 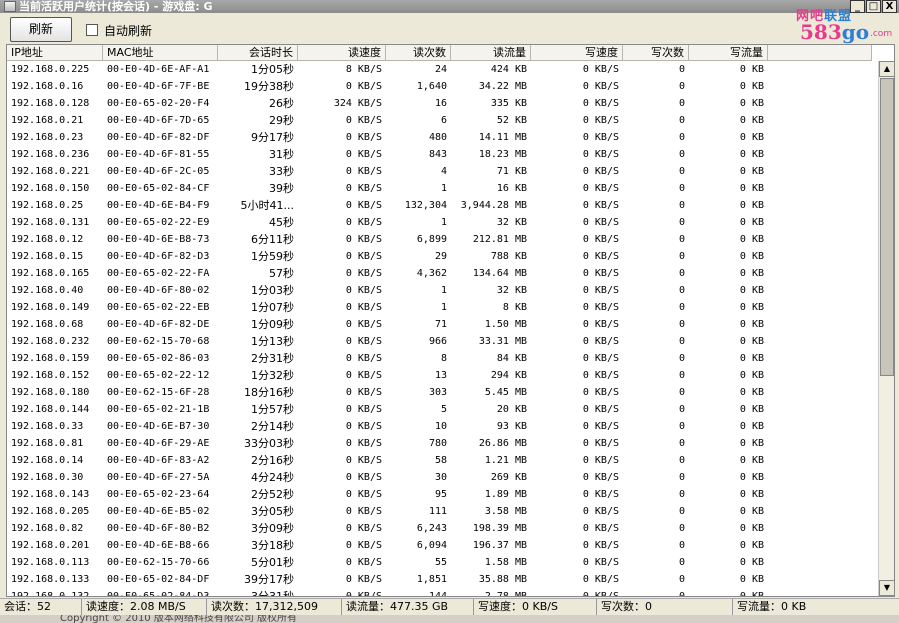 What do you see at coordinates (887, 227) in the screenshot?
I see `scrollbar-thumb` at bounding box center [887, 227].